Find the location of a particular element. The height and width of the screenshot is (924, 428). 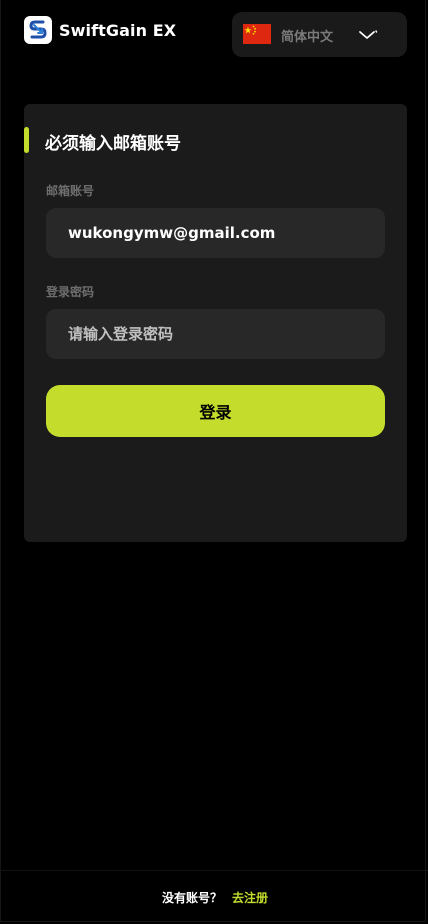

email-field-container is located at coordinates (215, 233).